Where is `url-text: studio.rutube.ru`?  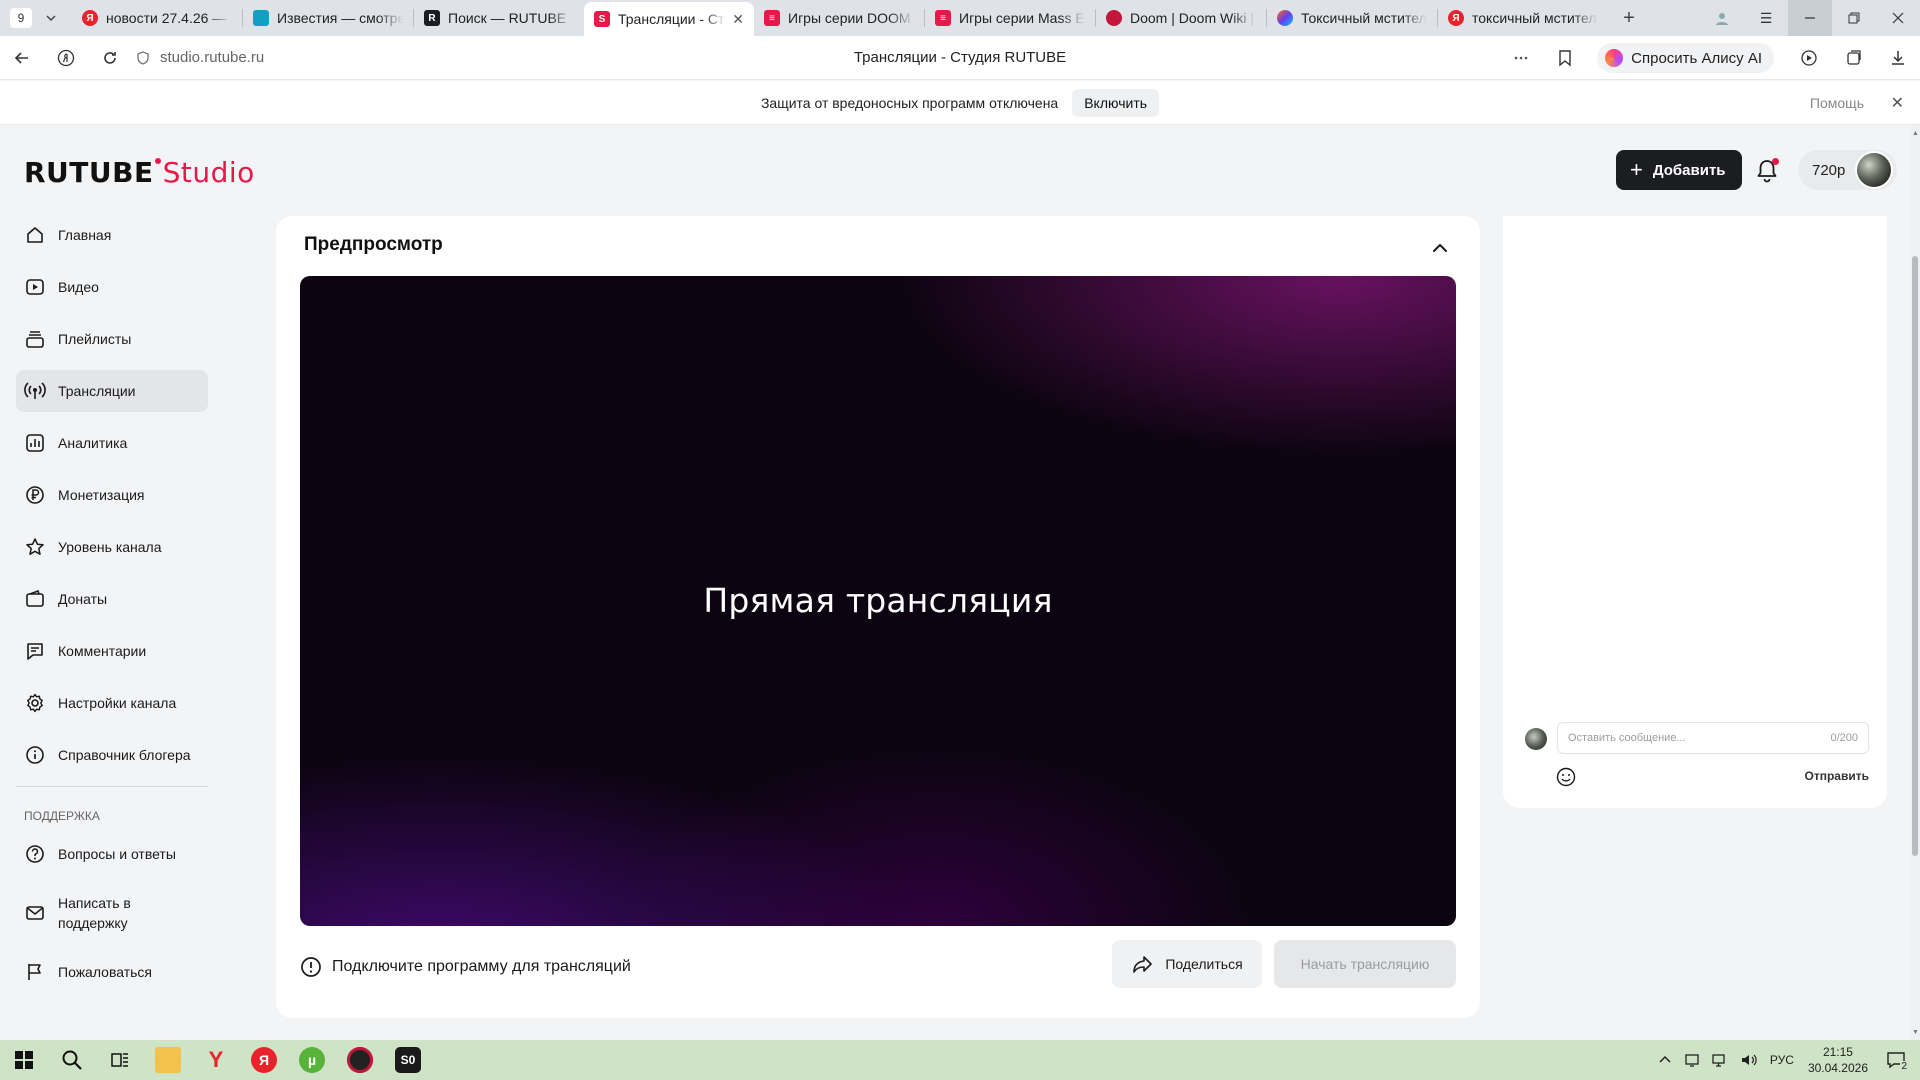 url-text: studio.rutube.ru is located at coordinates (212, 57).